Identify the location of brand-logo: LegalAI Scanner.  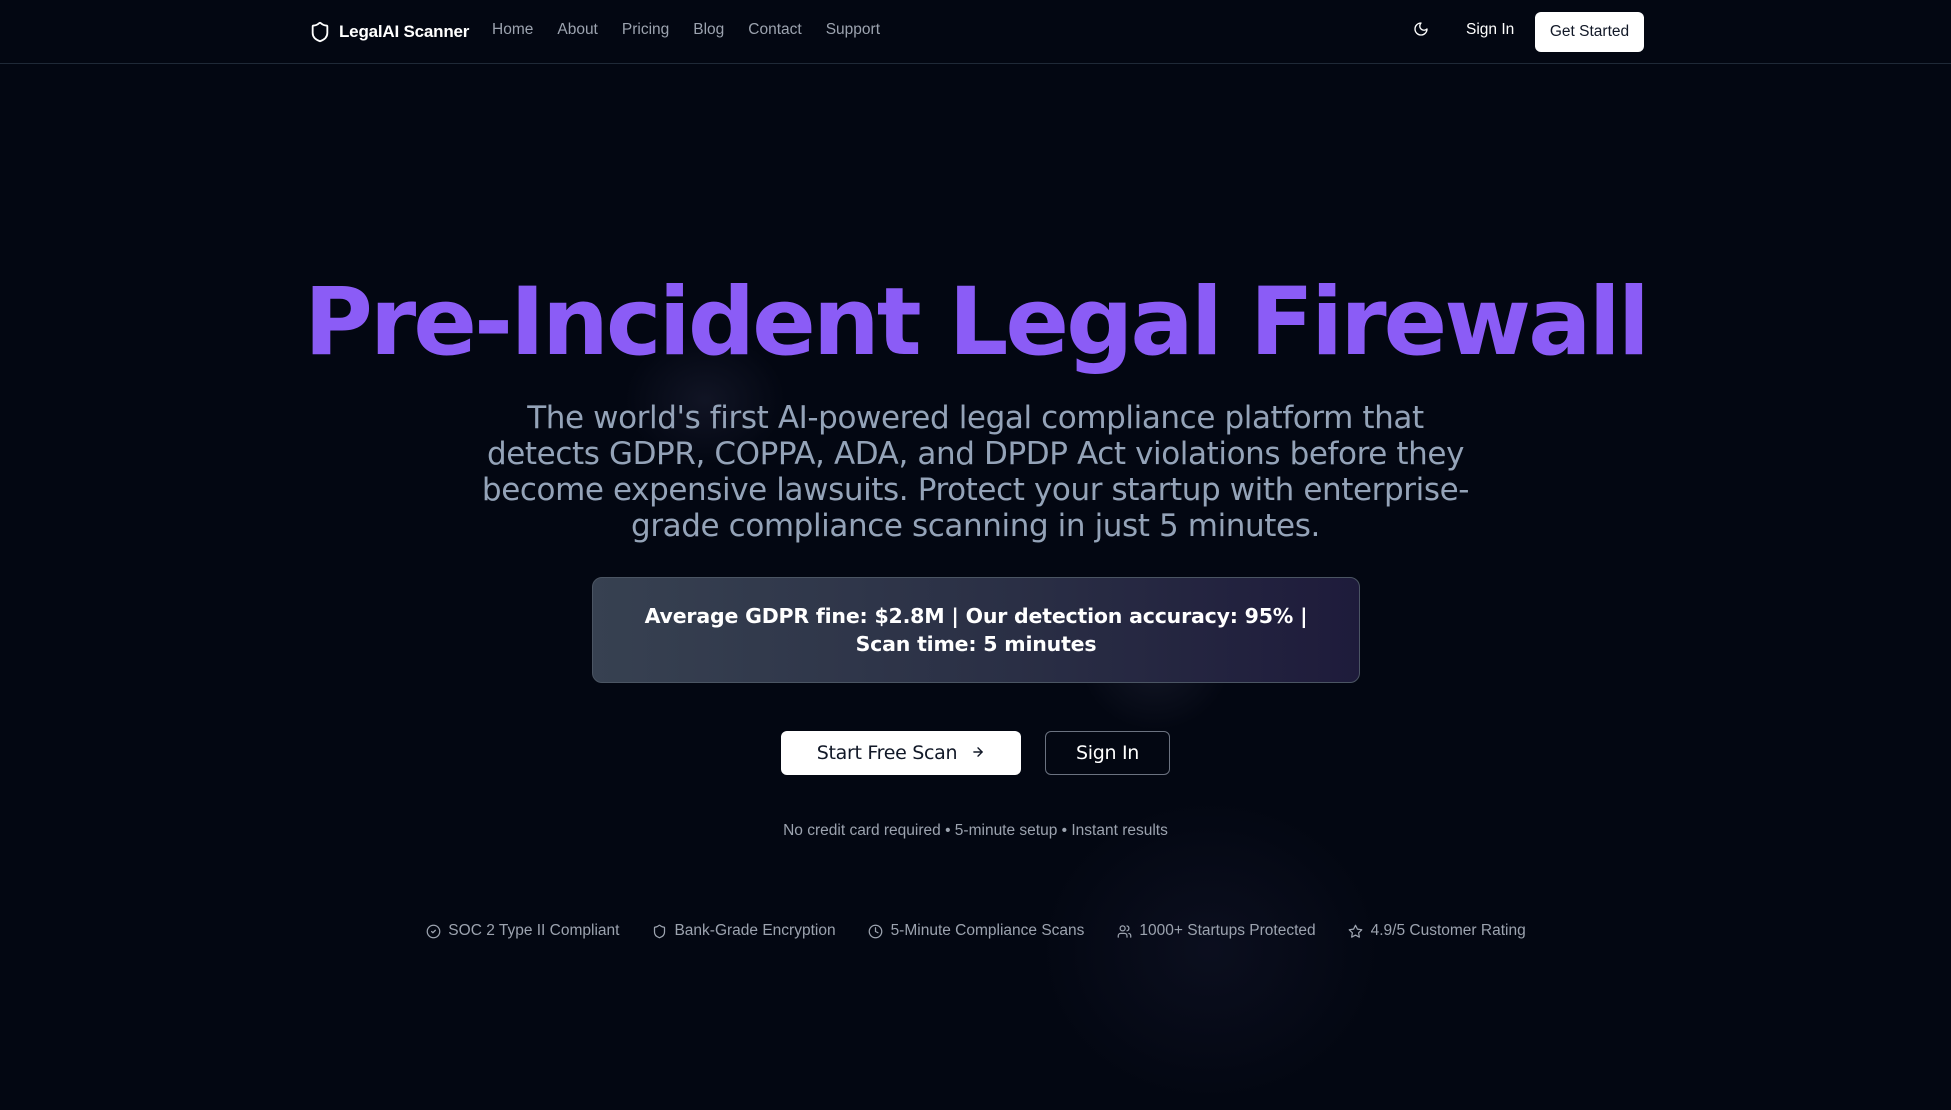
(389, 32).